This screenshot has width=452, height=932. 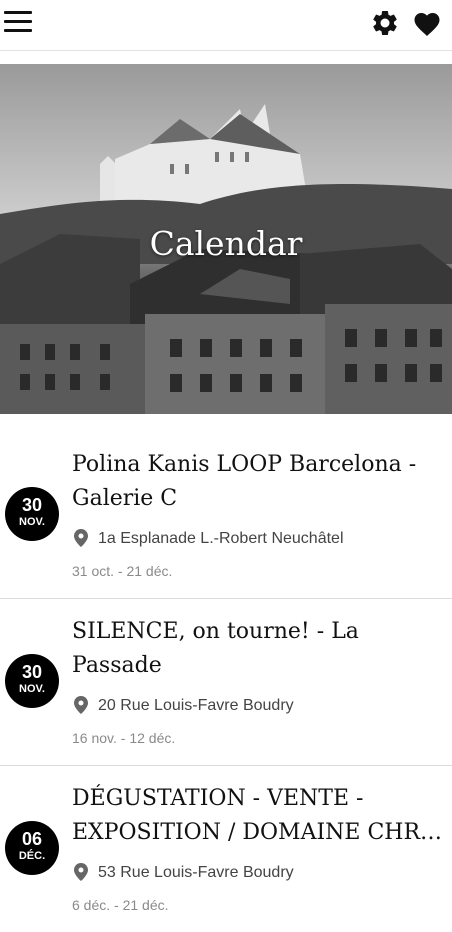 What do you see at coordinates (117, 665) in the screenshot?
I see `event-title-line: Passade` at bounding box center [117, 665].